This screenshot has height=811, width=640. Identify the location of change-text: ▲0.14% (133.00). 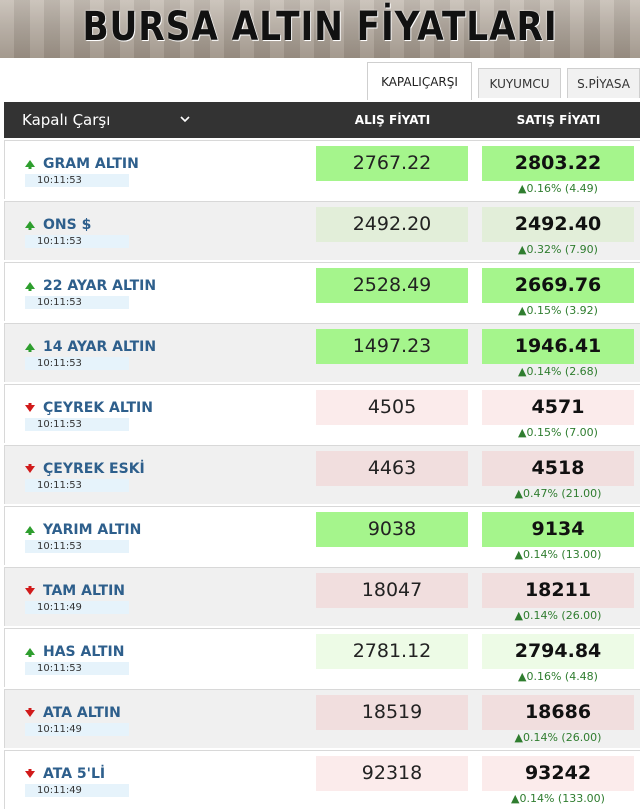
(558, 798).